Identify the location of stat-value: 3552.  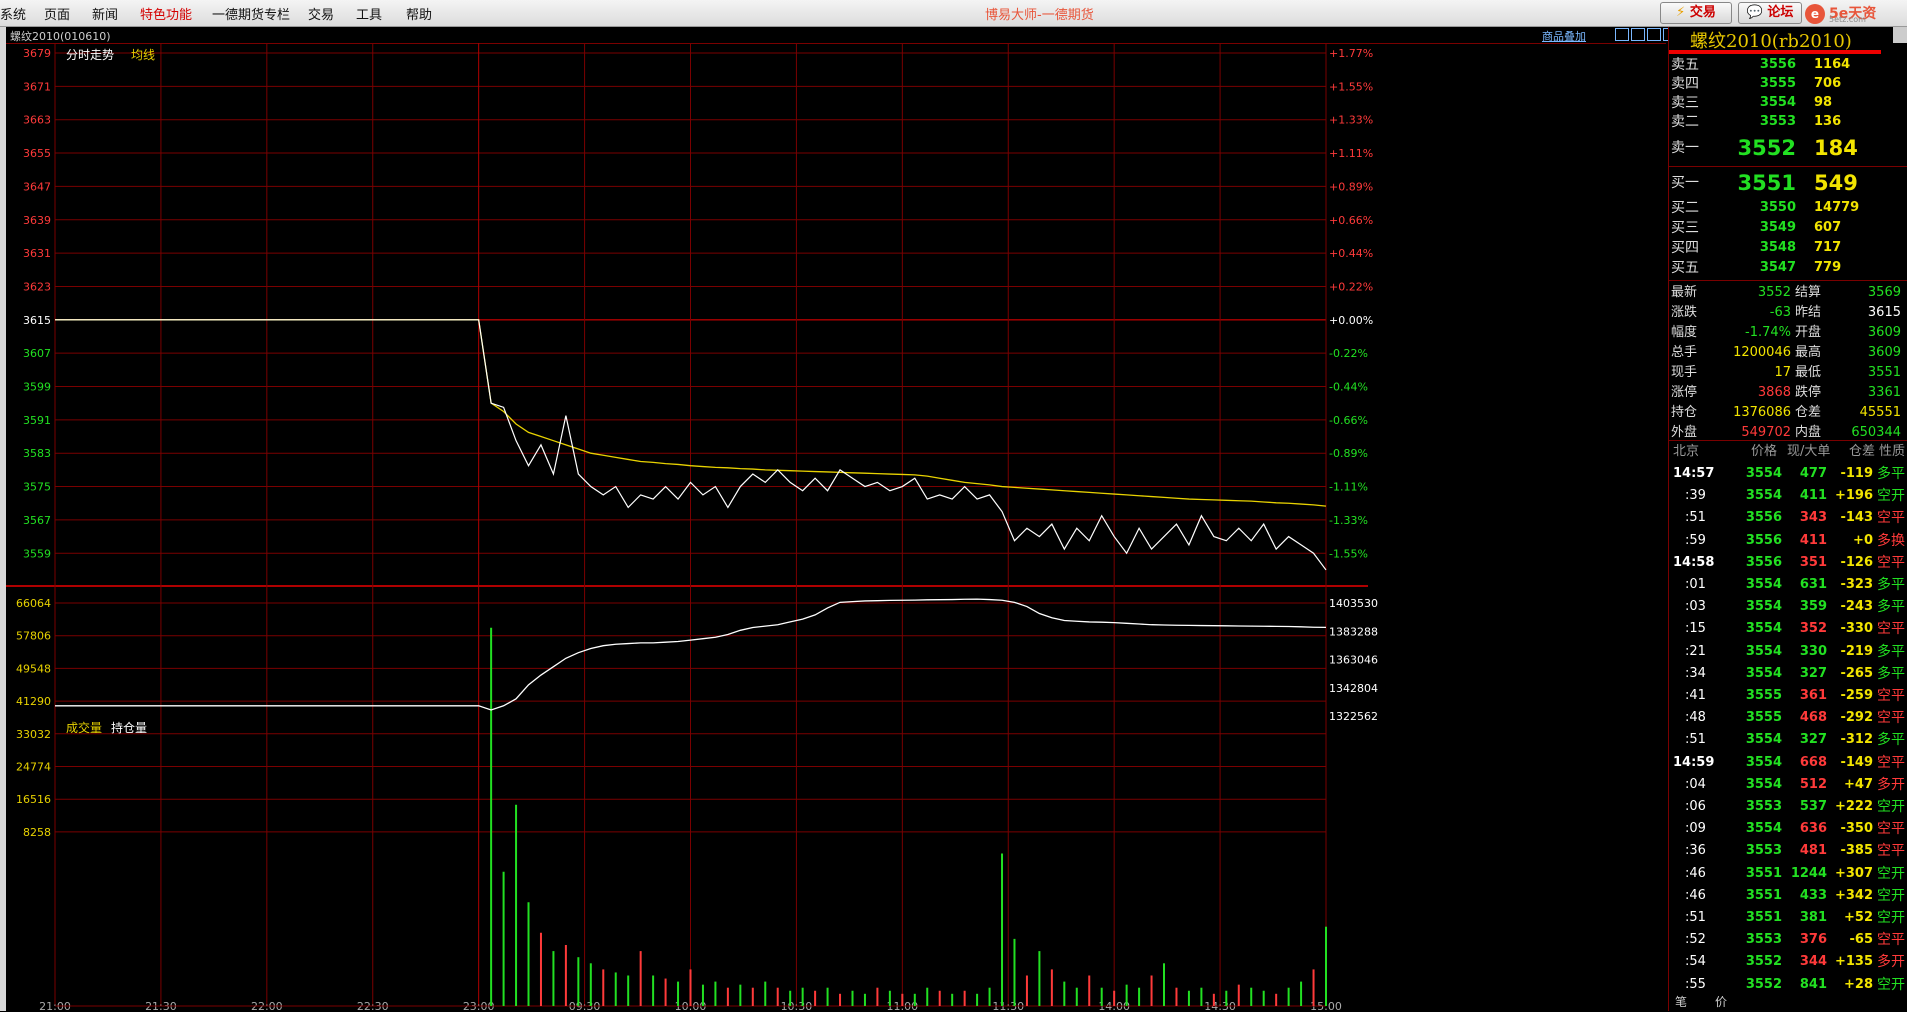
(1774, 292).